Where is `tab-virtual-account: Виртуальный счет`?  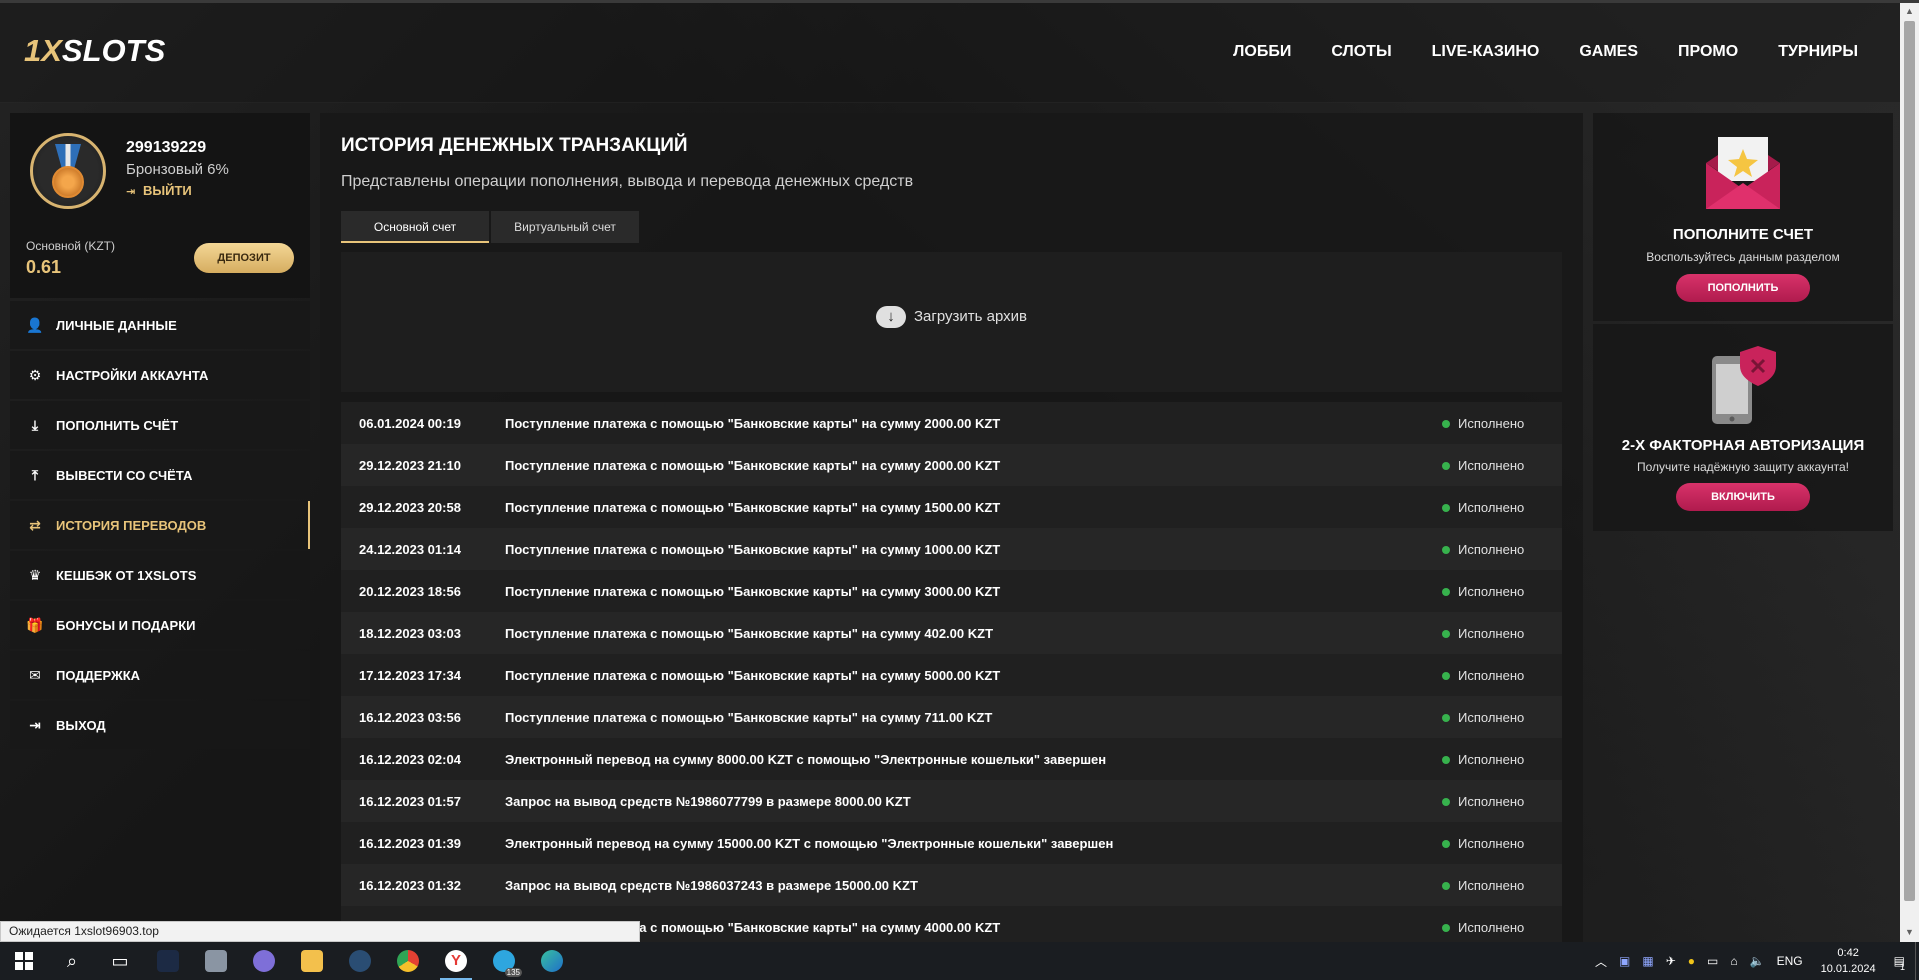
tab-virtual-account: Виртуальный счет is located at coordinates (565, 227).